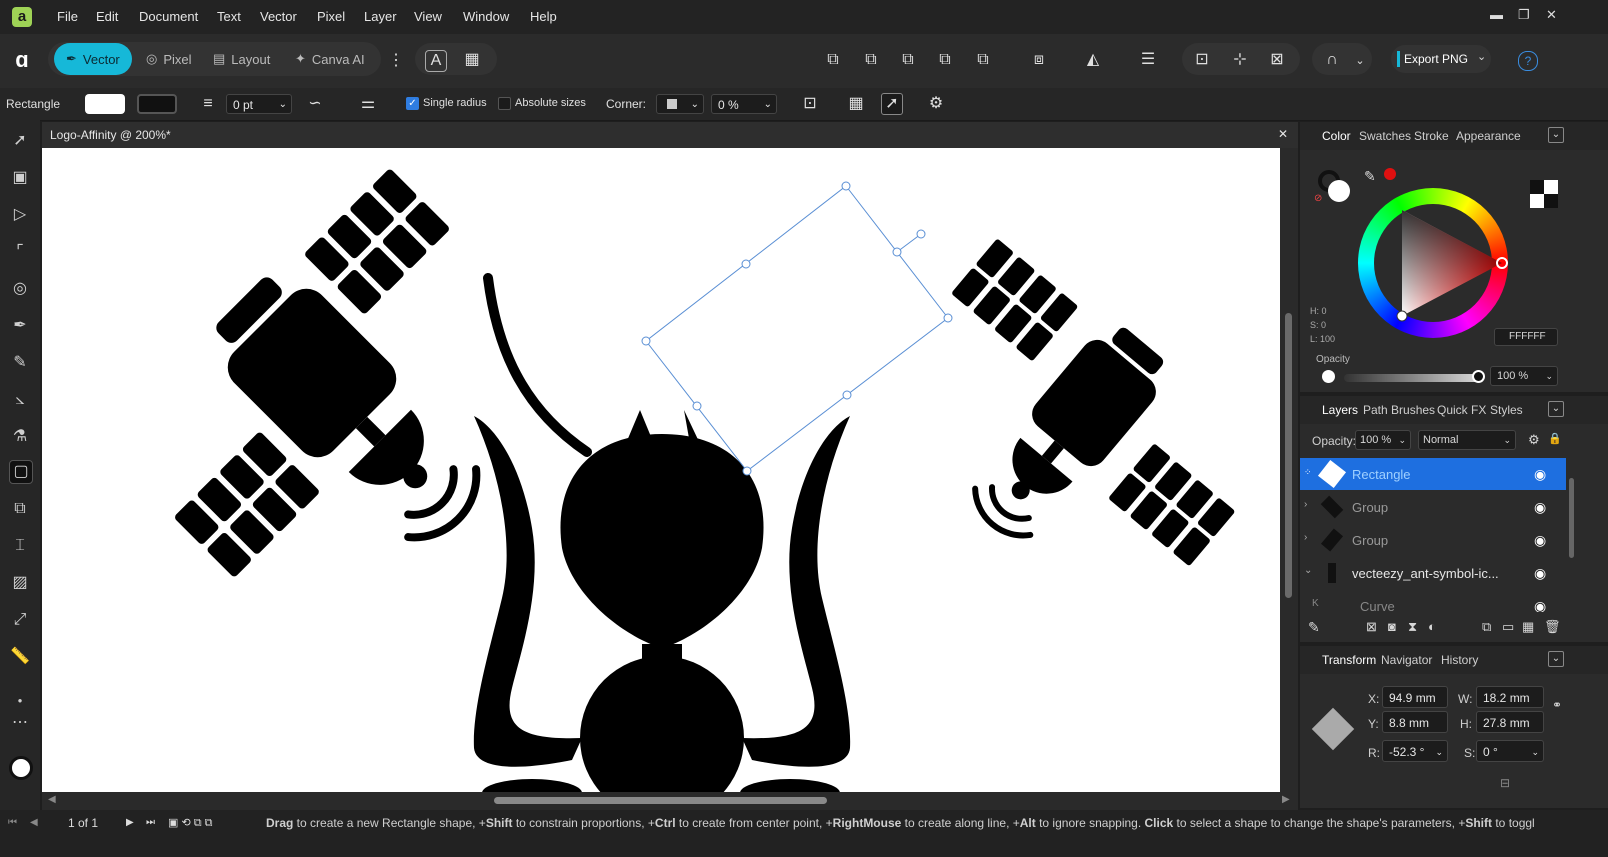 The image size is (1608, 857). What do you see at coordinates (1305, 504) in the screenshot?
I see `expand-chevron-icon: ›` at bounding box center [1305, 504].